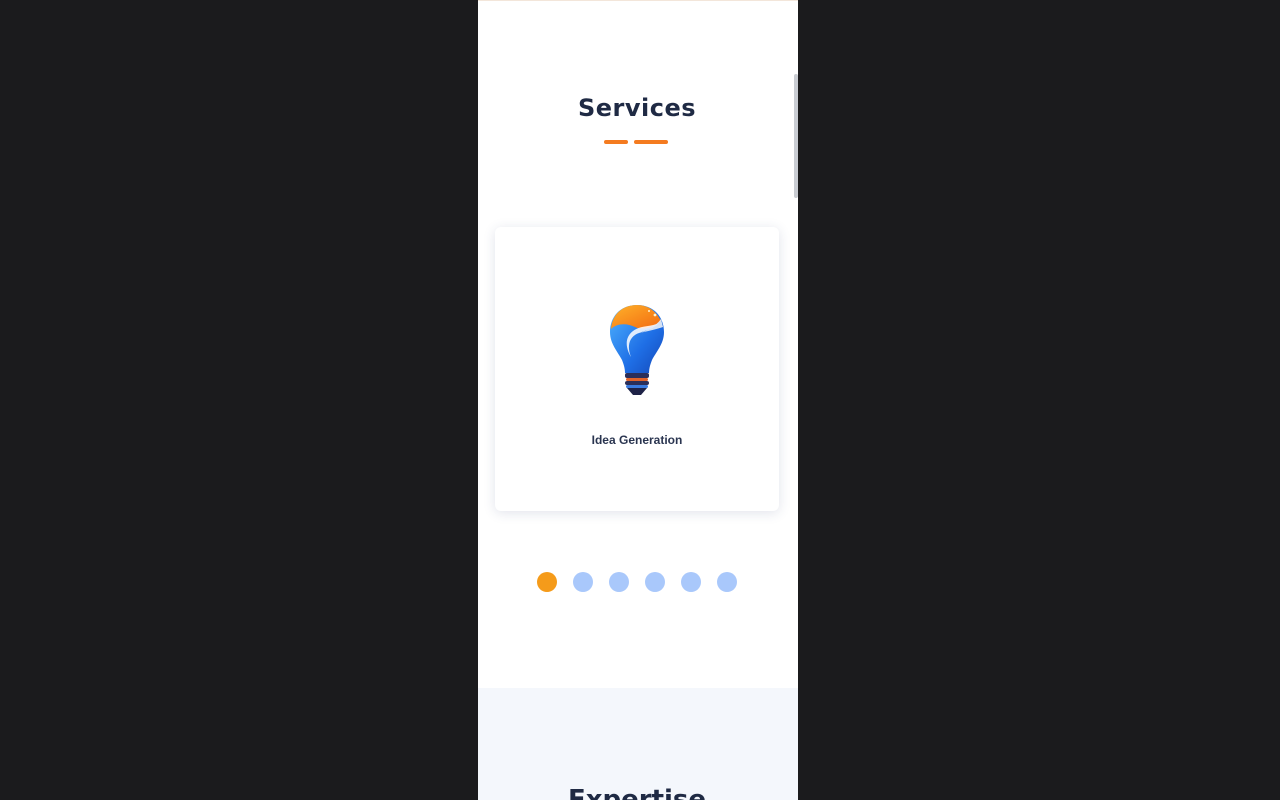  What do you see at coordinates (651, 142) in the screenshot?
I see `title-underline-long` at bounding box center [651, 142].